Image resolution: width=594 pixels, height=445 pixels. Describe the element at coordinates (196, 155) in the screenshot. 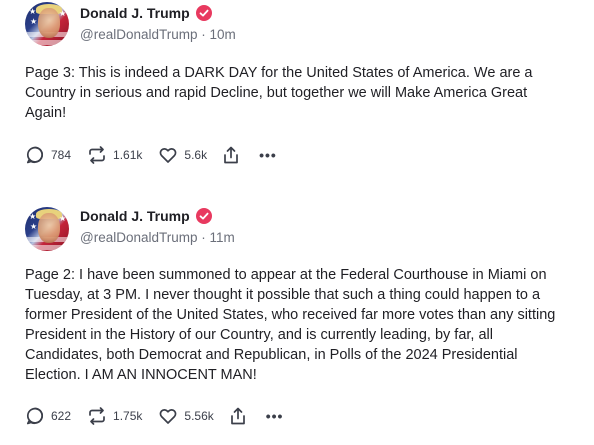

I see `like-count: 5.6k` at that location.